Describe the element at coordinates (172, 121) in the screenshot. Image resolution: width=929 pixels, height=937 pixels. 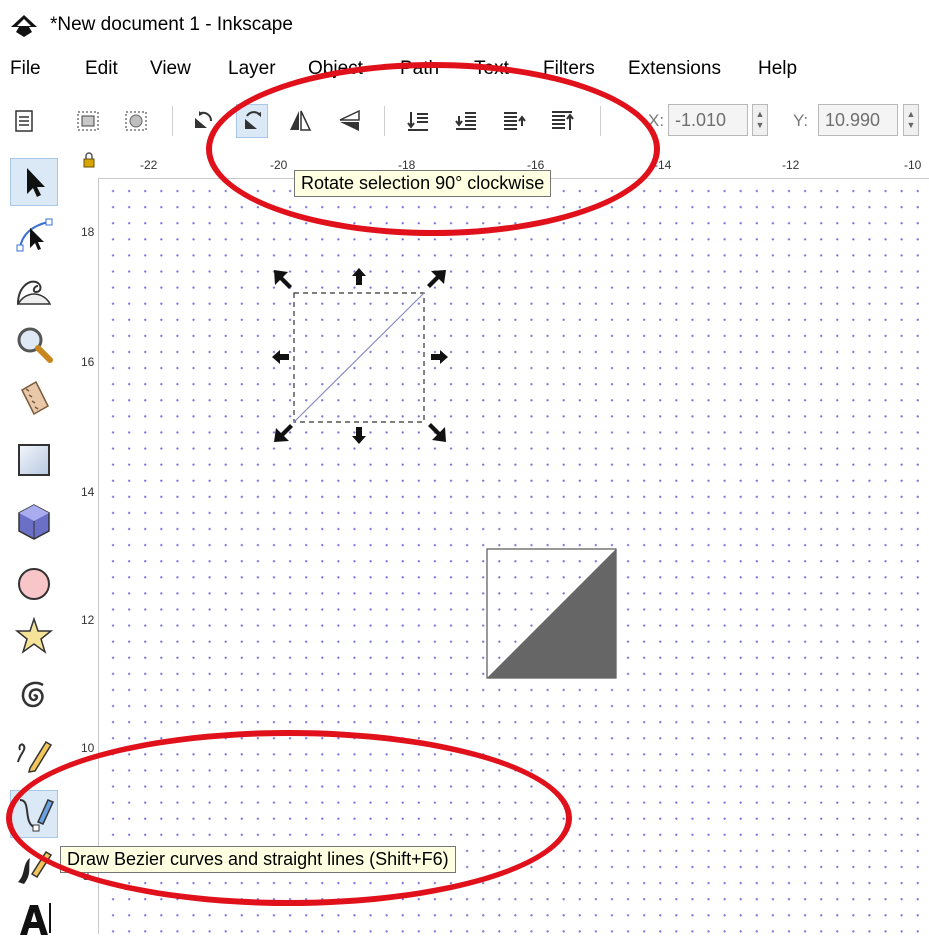
I see `toolbar-separator` at that location.